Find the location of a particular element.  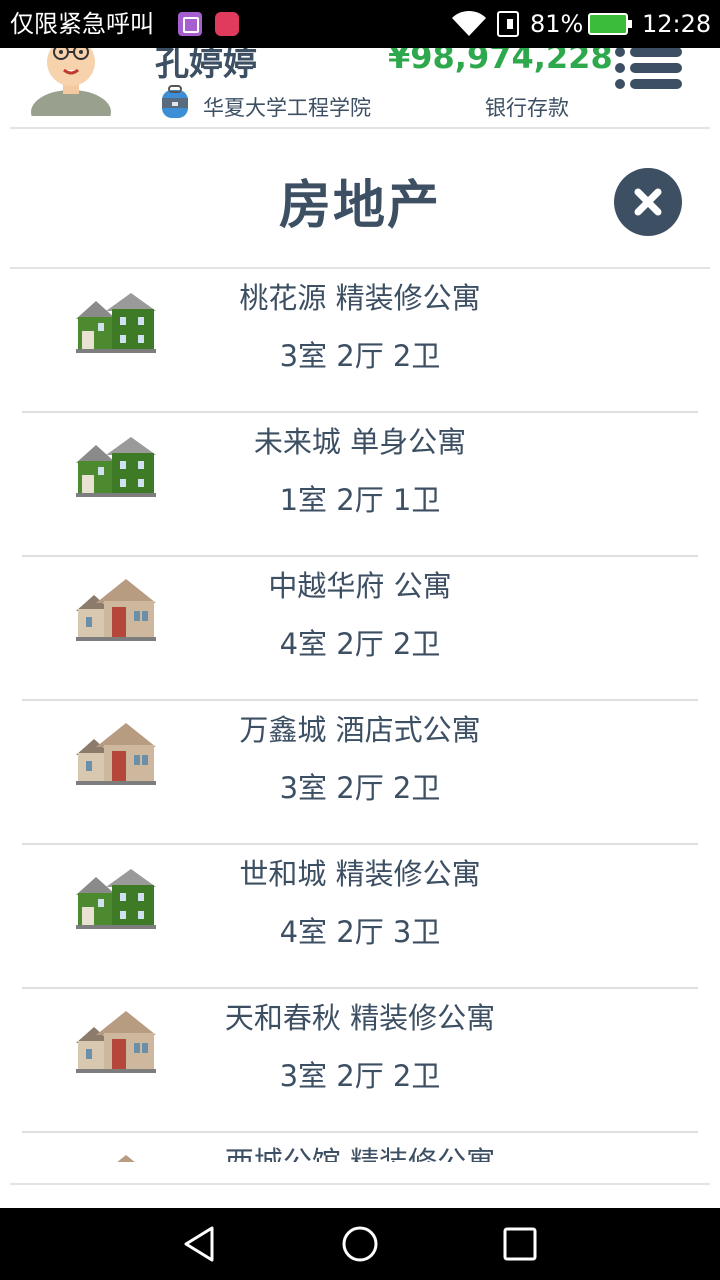

recent-apps-icon is located at coordinates (520, 1244).